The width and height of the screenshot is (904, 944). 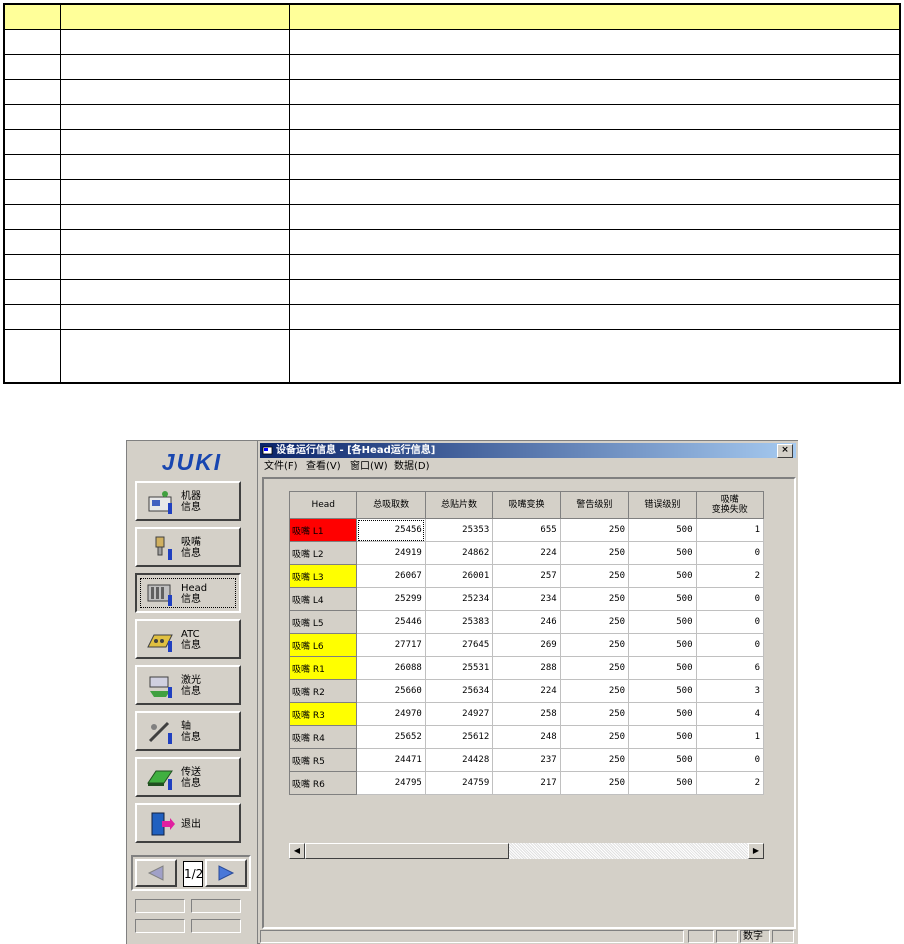 What do you see at coordinates (459, 668) in the screenshot?
I see `grid-cell: 25531` at bounding box center [459, 668].